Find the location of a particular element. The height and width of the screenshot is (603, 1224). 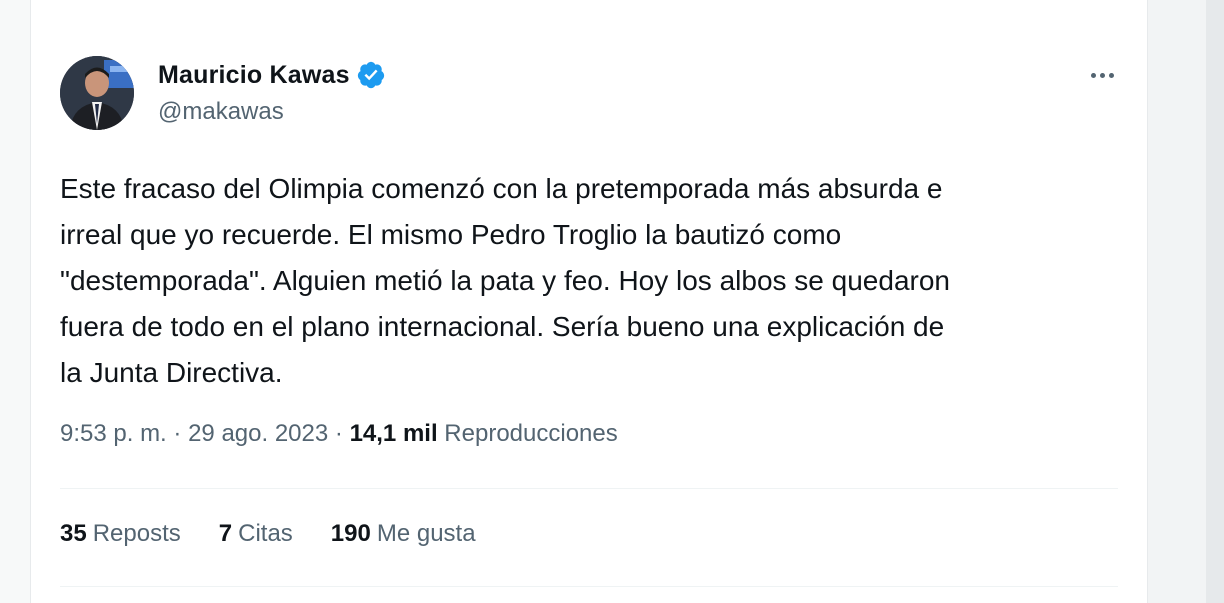

author-name-row: Mauricio Kawas is located at coordinates (272, 75).